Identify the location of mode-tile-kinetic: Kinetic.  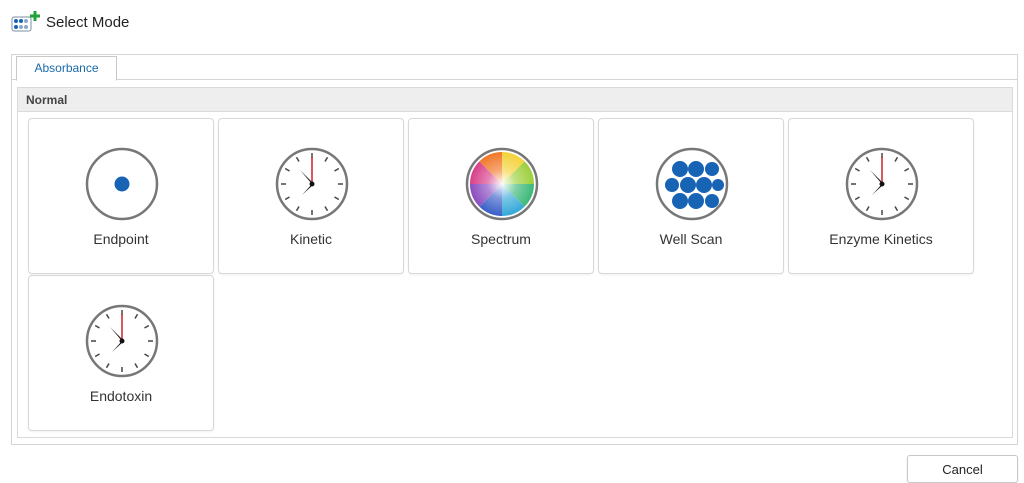
(311, 196).